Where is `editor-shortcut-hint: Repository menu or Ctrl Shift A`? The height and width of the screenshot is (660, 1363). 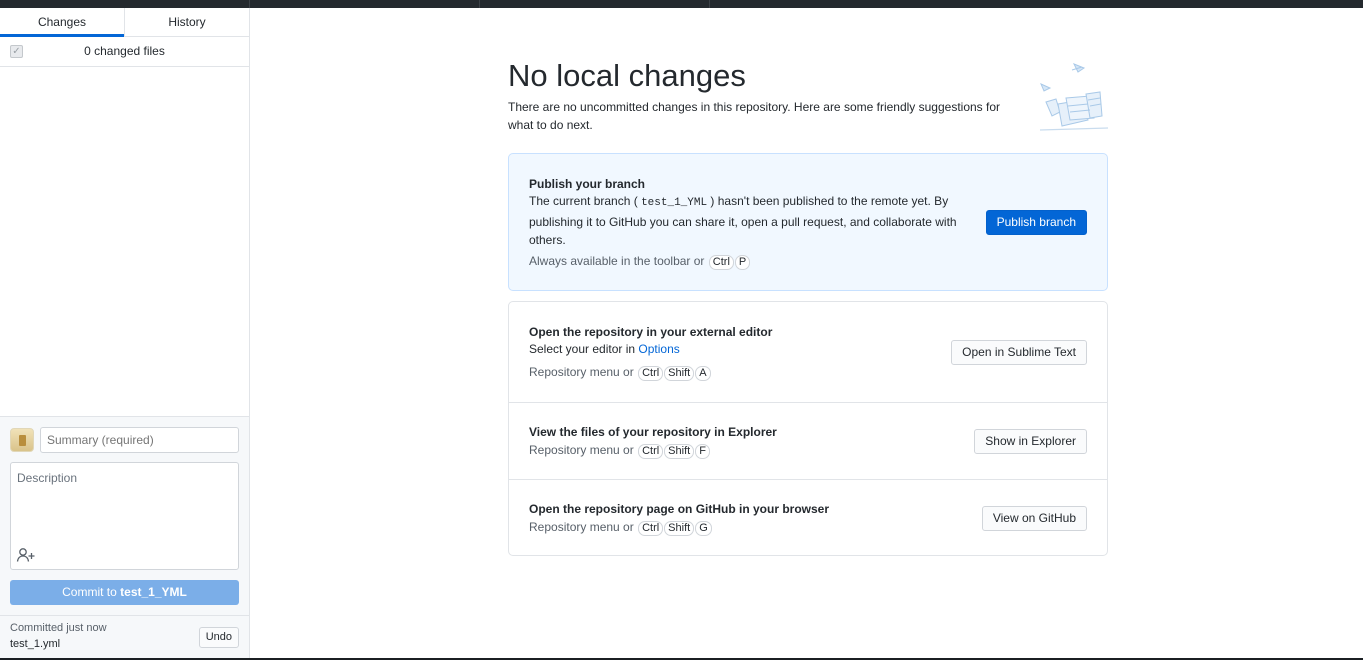 editor-shortcut-hint: Repository menu or Ctrl Shift A is located at coordinates (620, 373).